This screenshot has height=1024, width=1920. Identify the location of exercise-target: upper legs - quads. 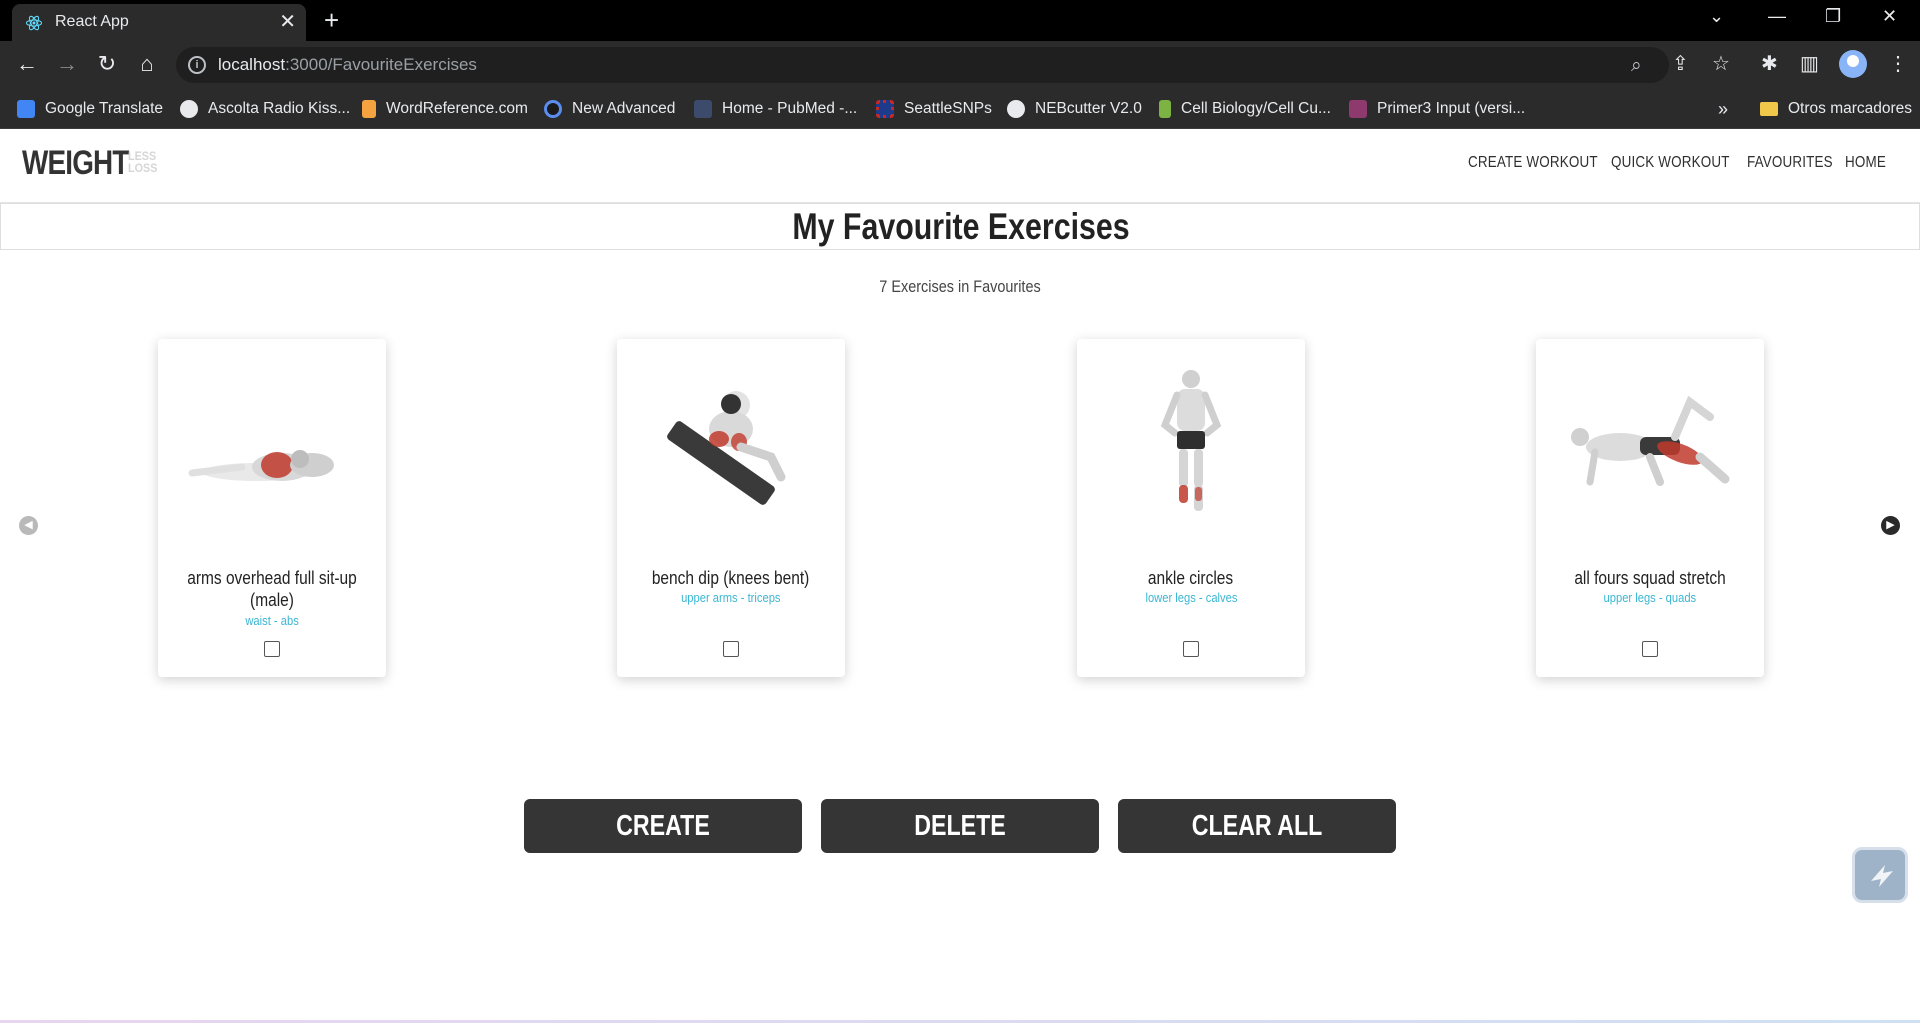
(1650, 597).